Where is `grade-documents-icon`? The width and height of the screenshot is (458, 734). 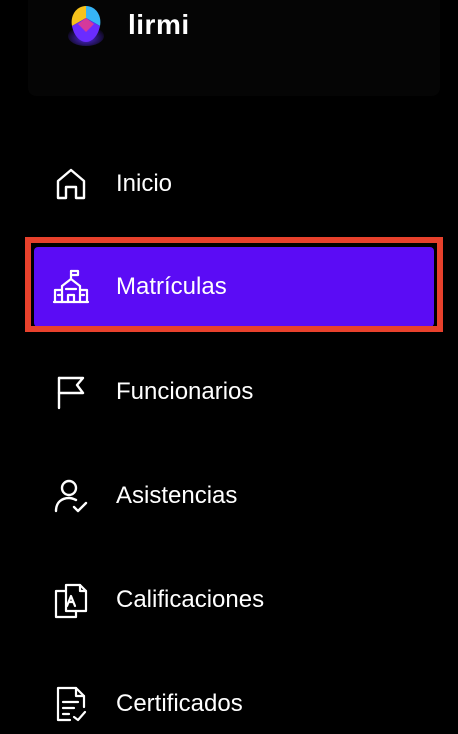 grade-documents-icon is located at coordinates (71, 600).